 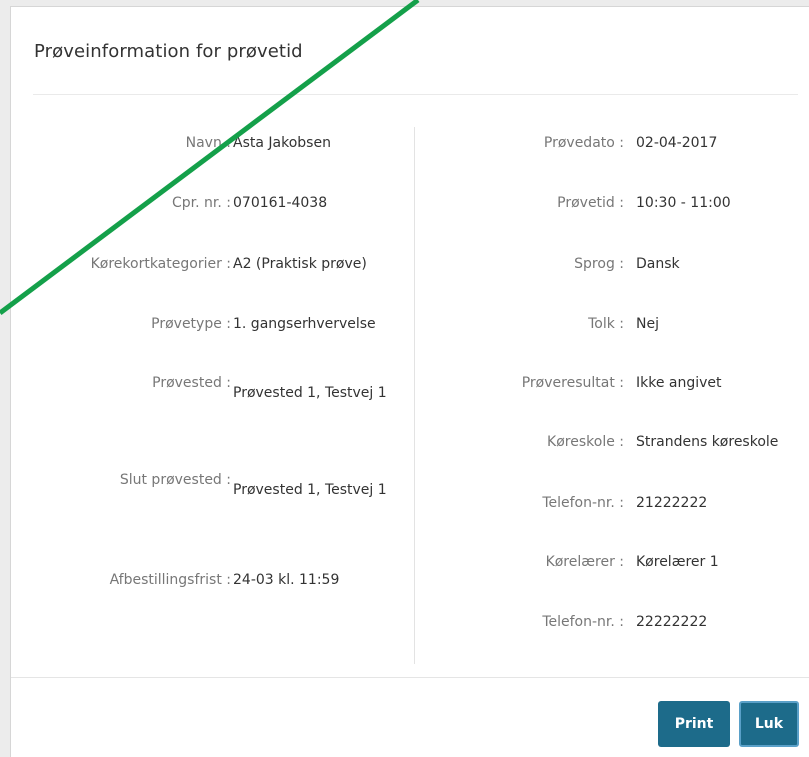 What do you see at coordinates (201, 203) in the screenshot?
I see `field-label-cpr: Cpr. nr. :` at bounding box center [201, 203].